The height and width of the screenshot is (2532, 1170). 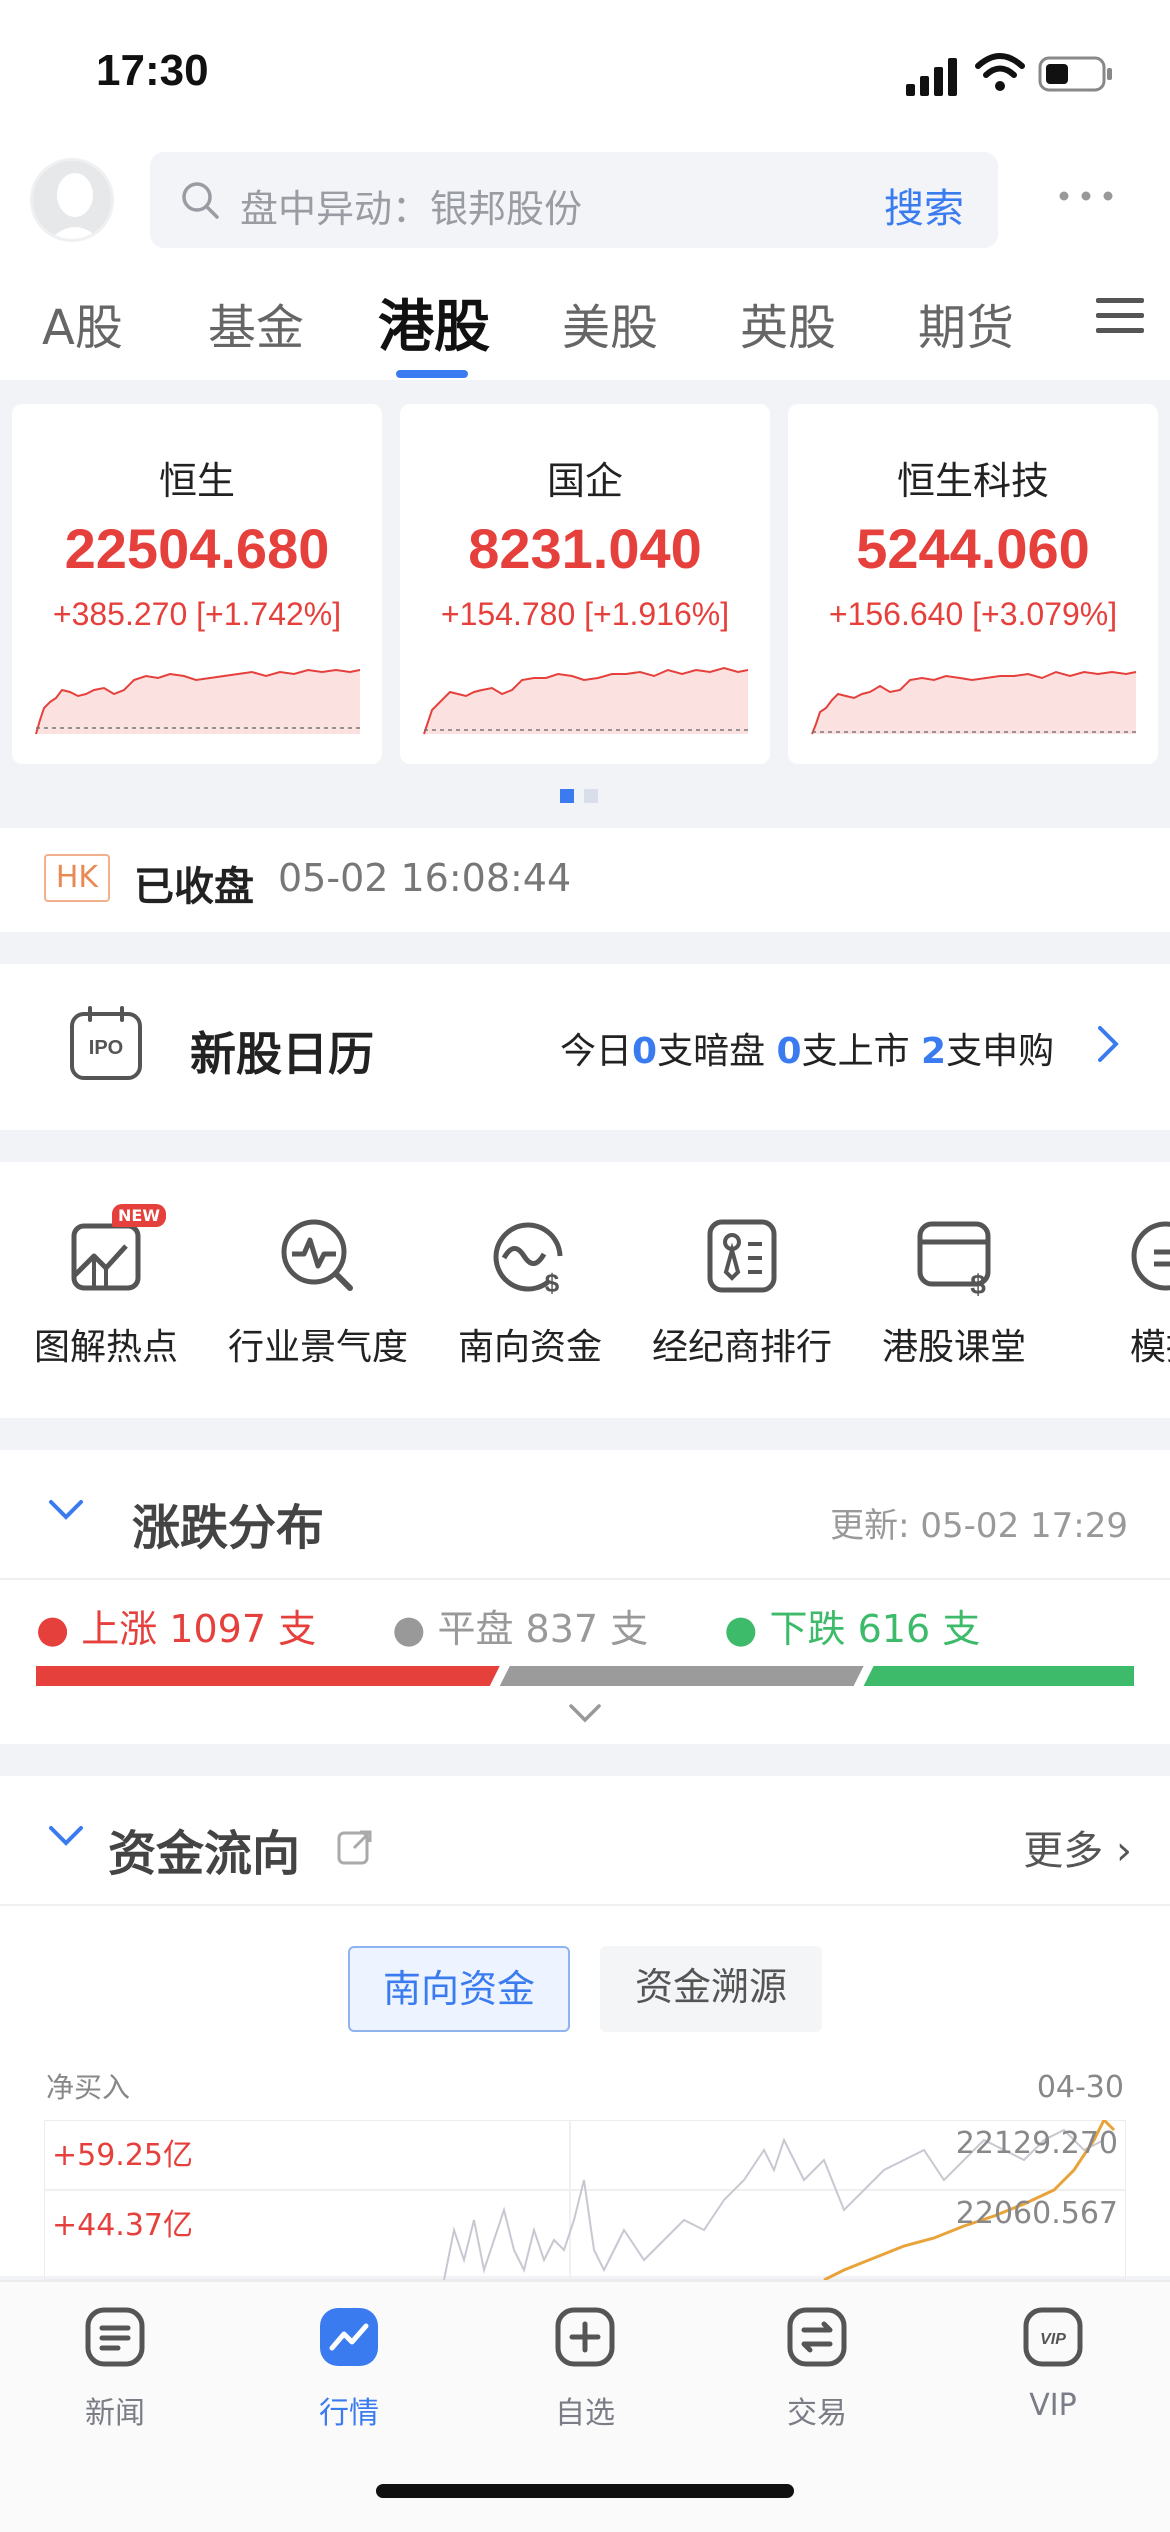 I want to click on shortcut-simulate: 模拟, so click(x=1118, y=1293).